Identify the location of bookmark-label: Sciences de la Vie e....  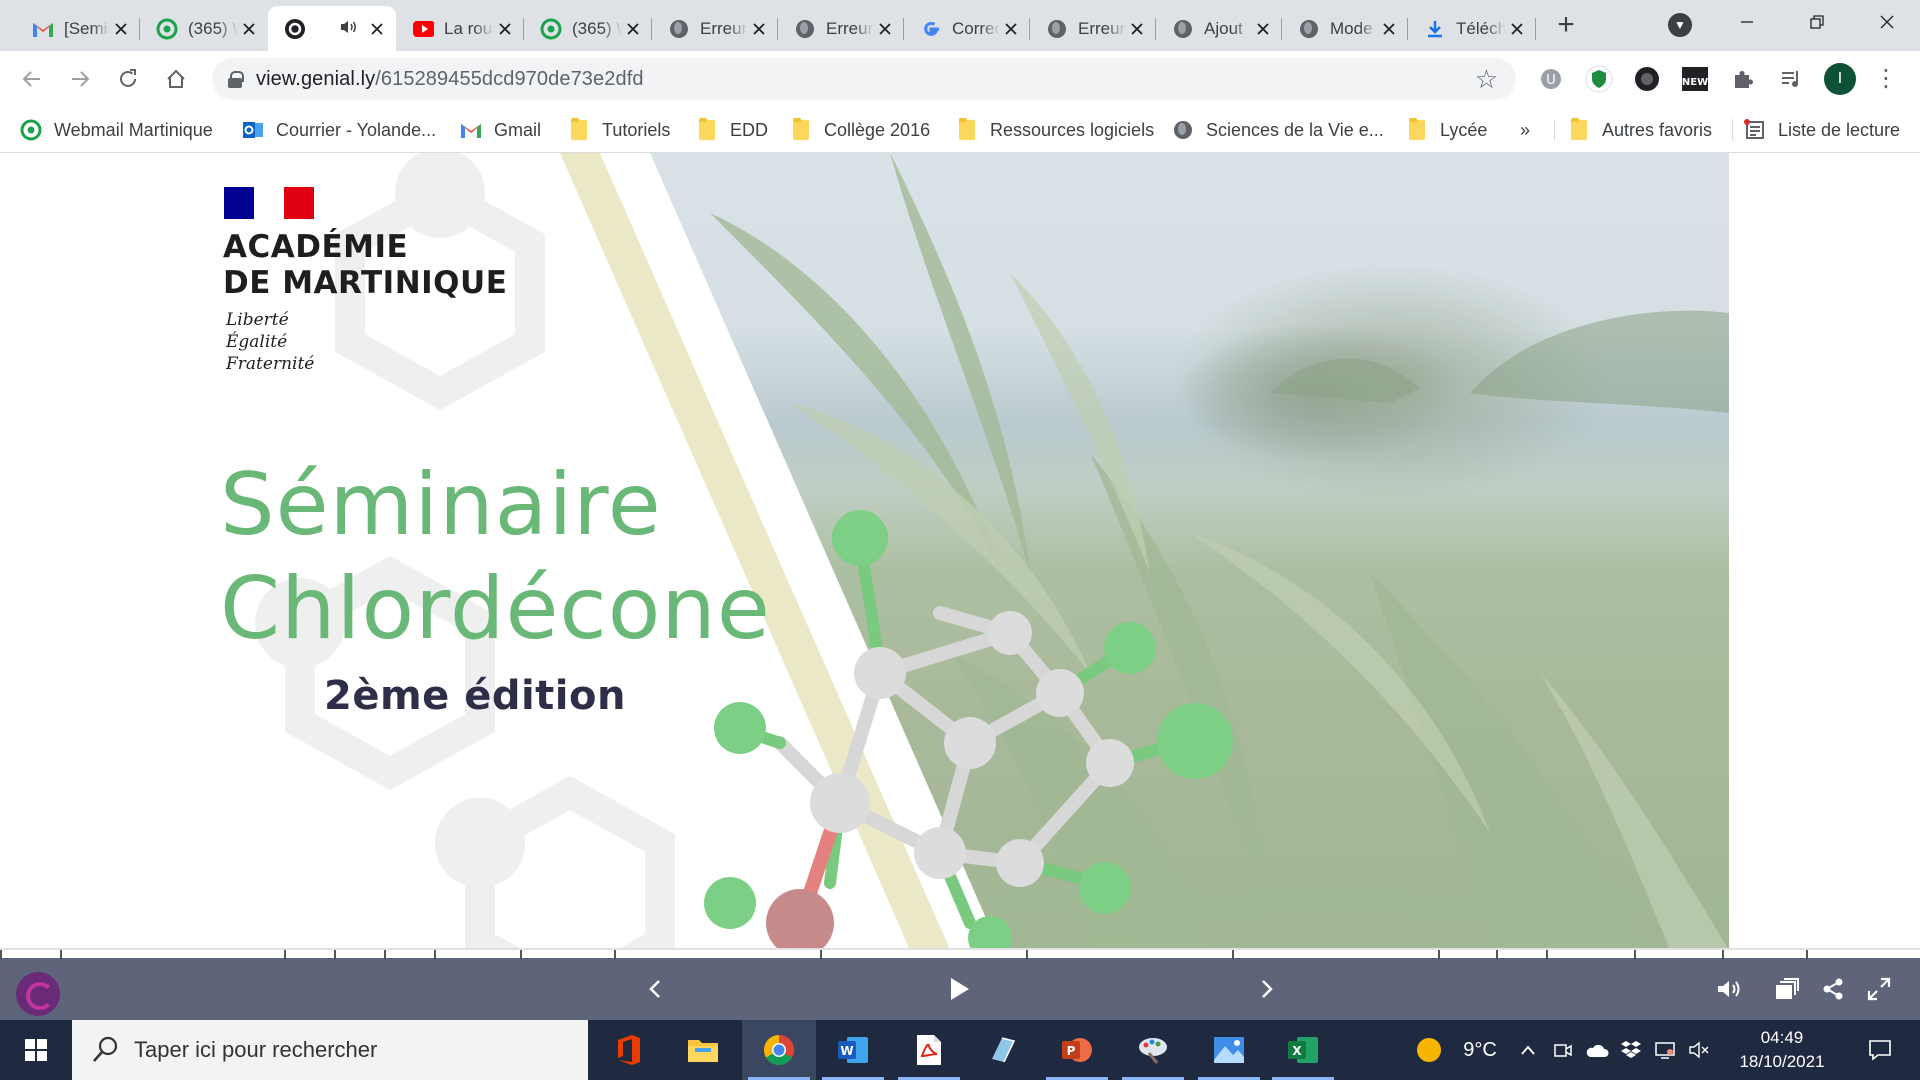
(1295, 129).